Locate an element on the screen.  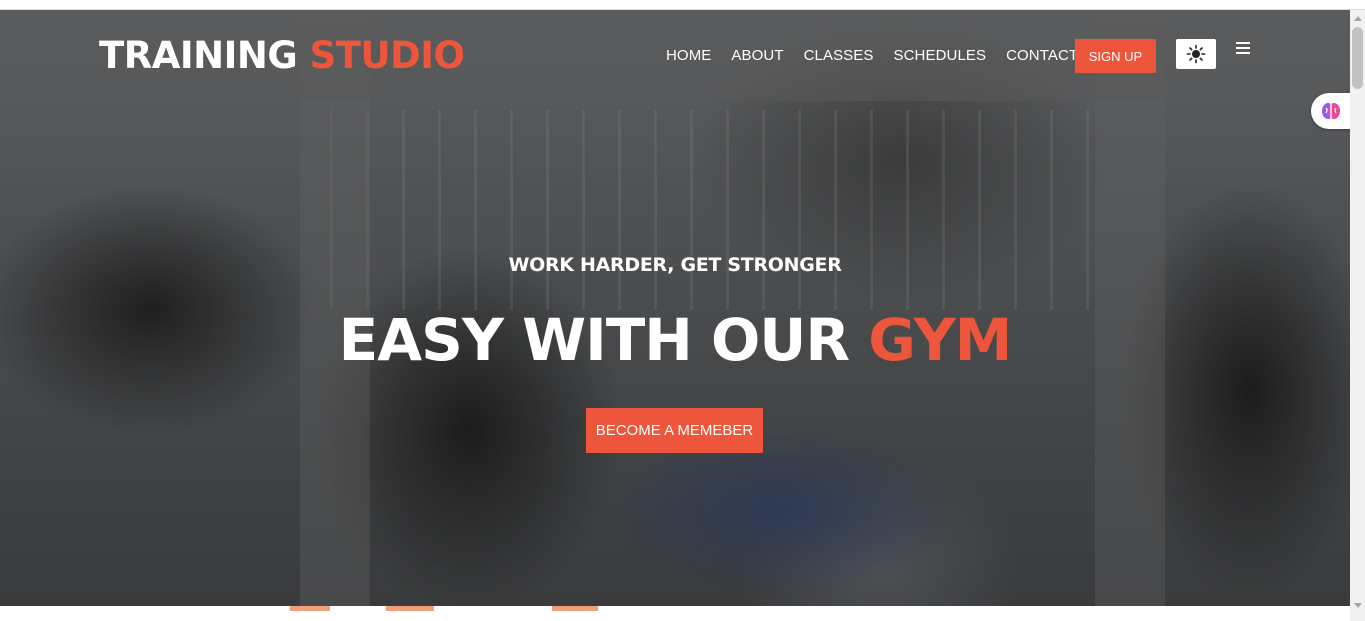
sun-icon is located at coordinates (1196, 54).